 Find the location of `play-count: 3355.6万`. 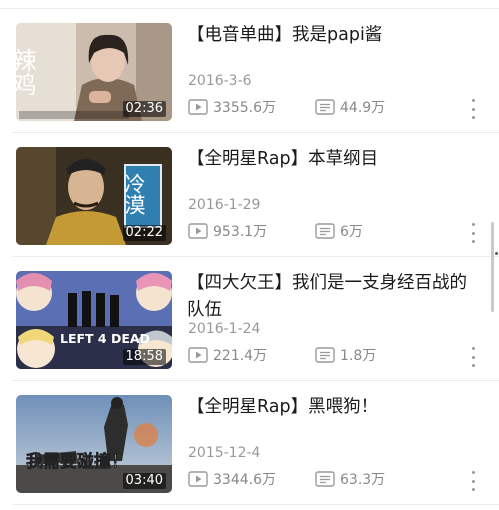

play-count: 3355.6万 is located at coordinates (232, 107).